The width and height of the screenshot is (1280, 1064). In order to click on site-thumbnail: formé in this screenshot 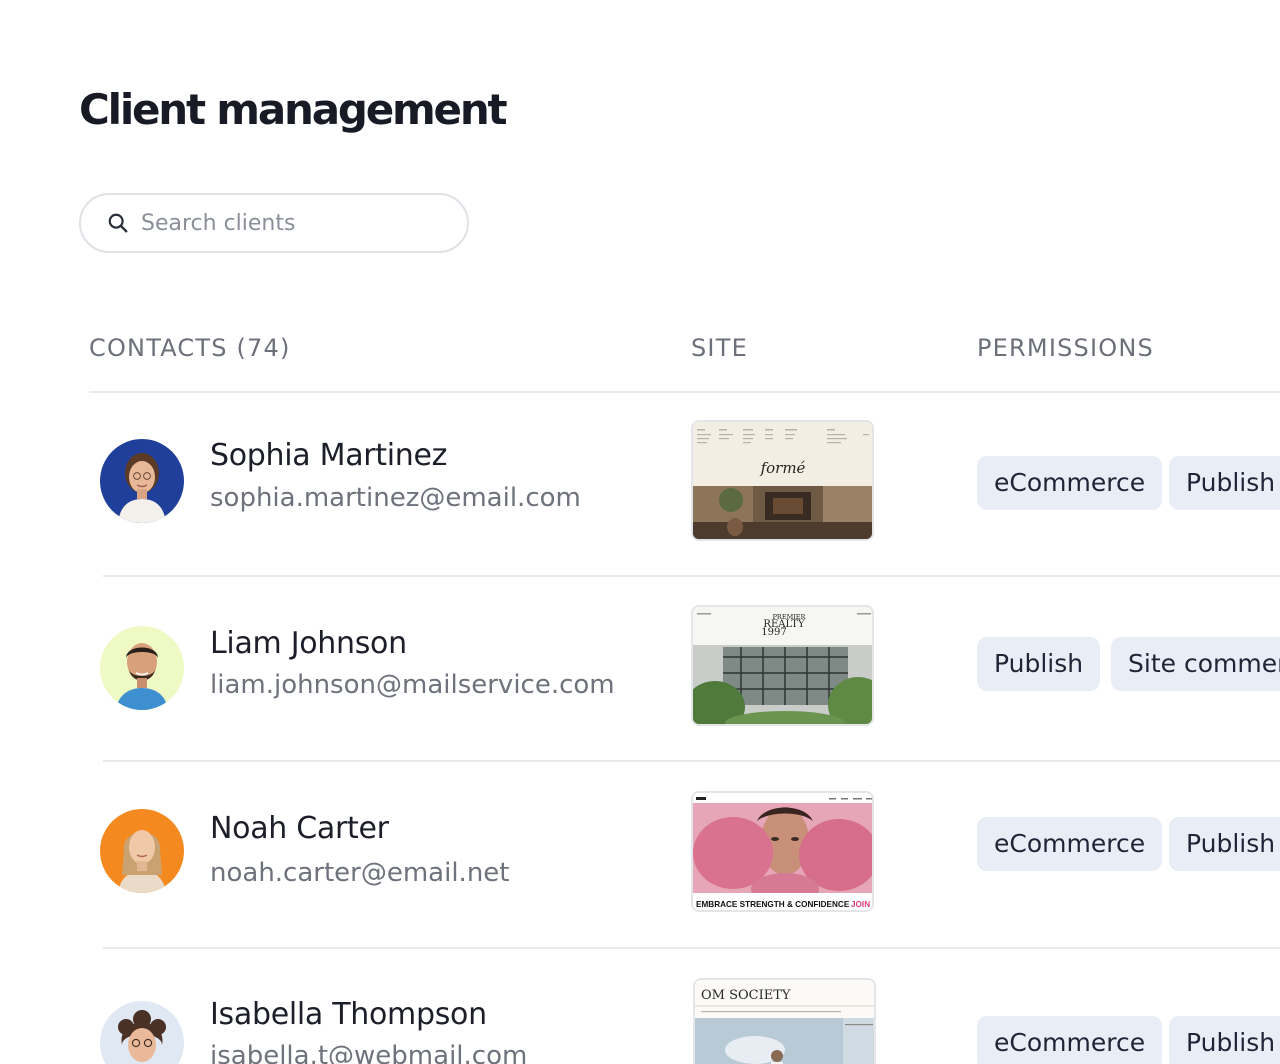, I will do `click(782, 480)`.